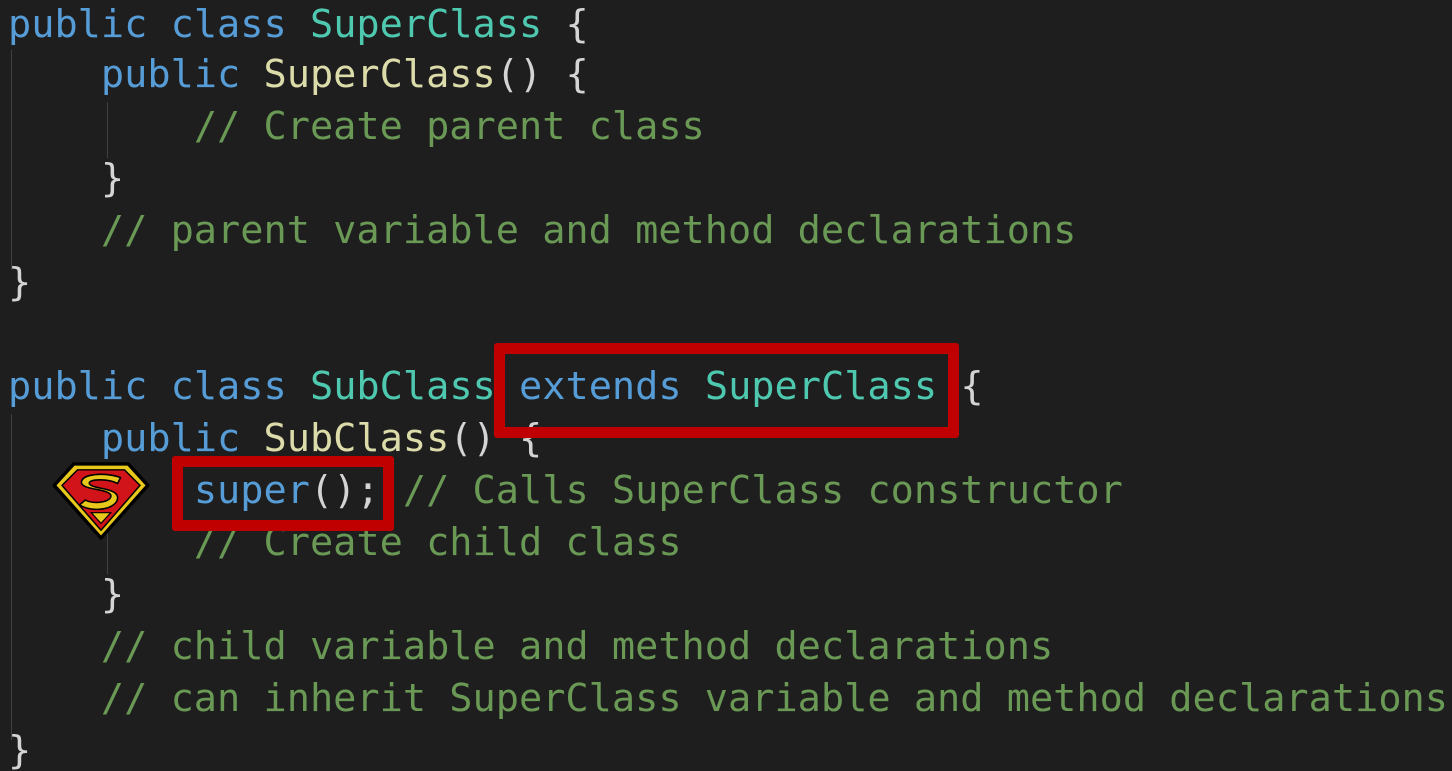 This screenshot has height=771, width=1452. I want to click on code-line-14: }, so click(19, 748).